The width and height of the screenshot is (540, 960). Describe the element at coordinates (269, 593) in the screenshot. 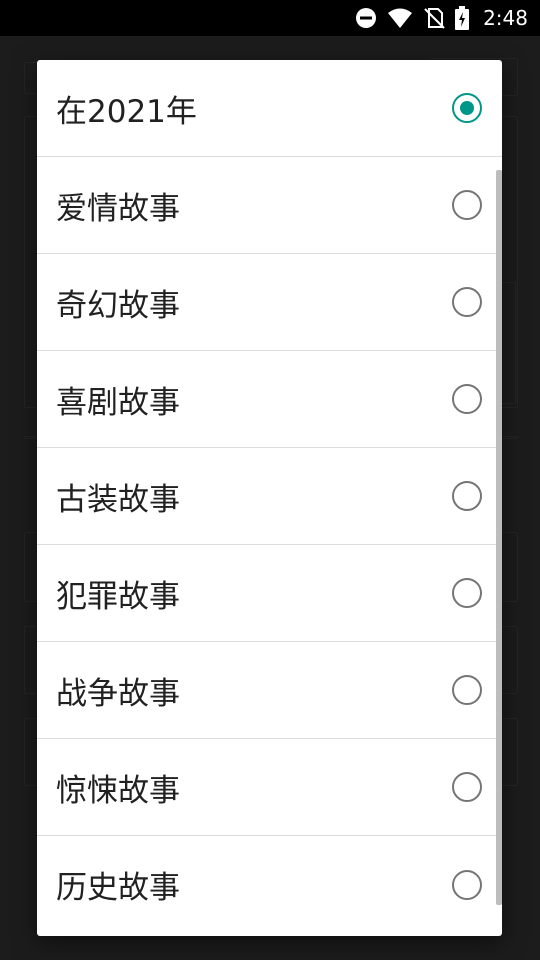

I see `option-item: 犯罪故事` at that location.